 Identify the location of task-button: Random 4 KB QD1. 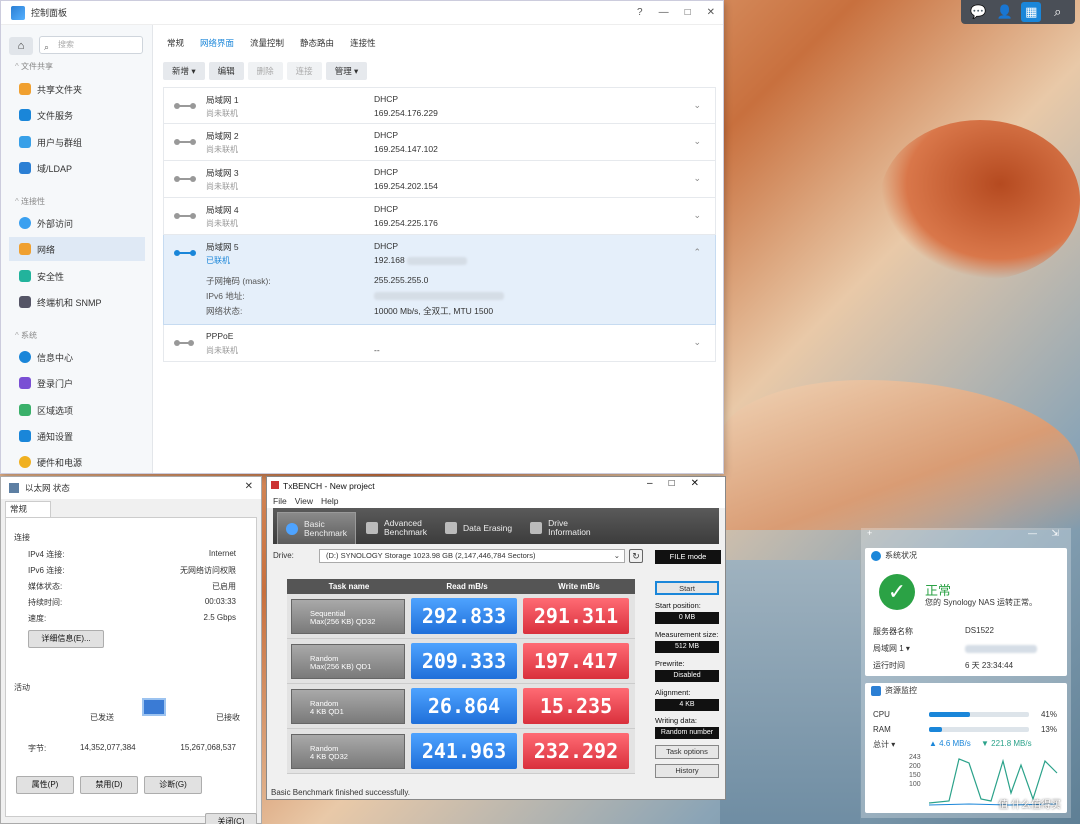
(348, 706).